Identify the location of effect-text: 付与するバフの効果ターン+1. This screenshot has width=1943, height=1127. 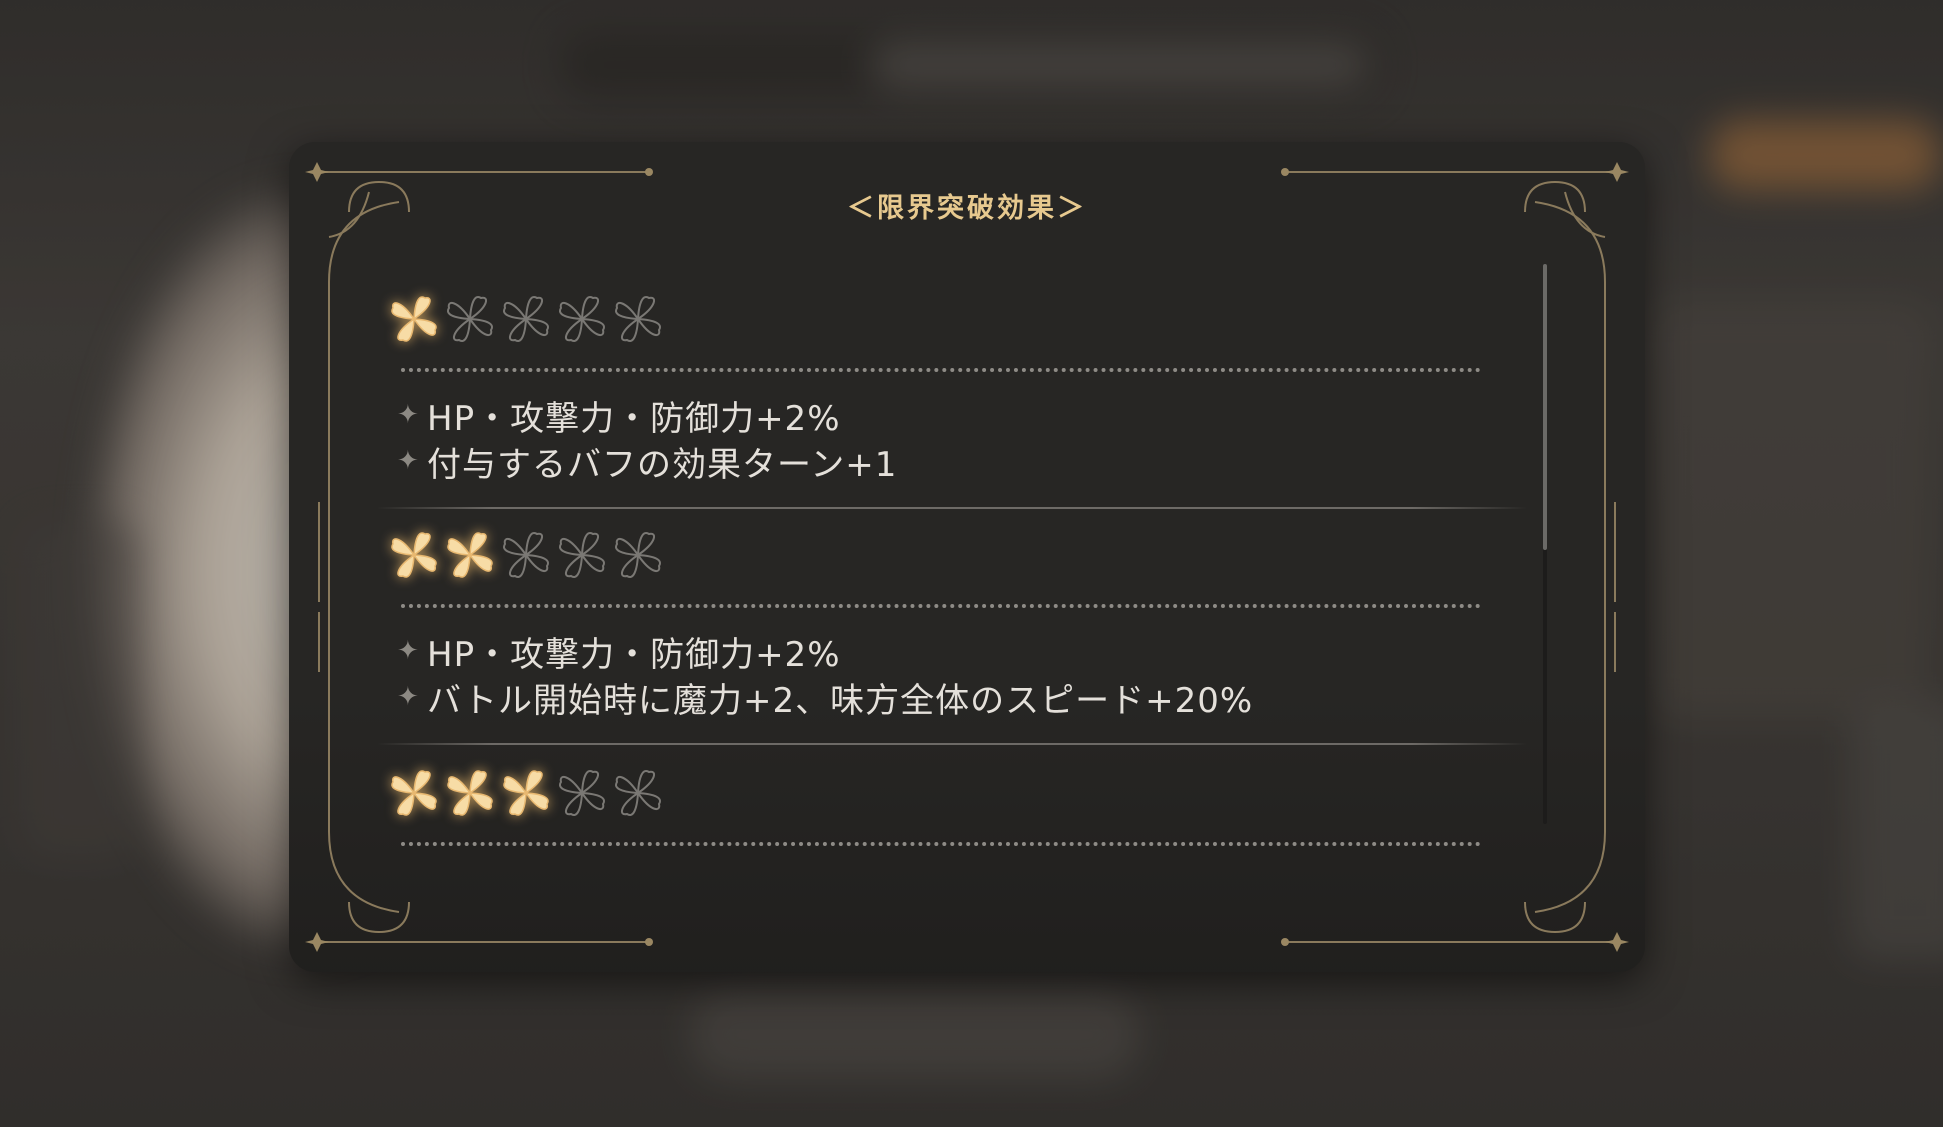
(662, 464).